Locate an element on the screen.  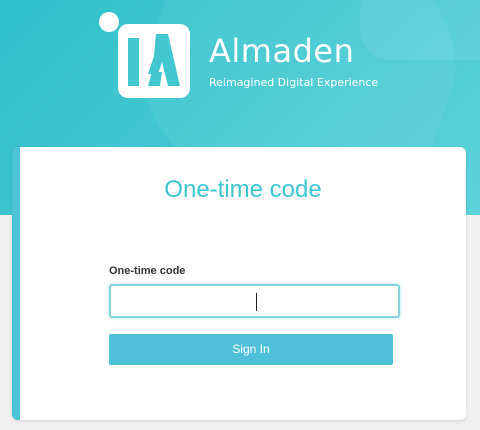
hero-decoration is located at coordinates (420, 30).